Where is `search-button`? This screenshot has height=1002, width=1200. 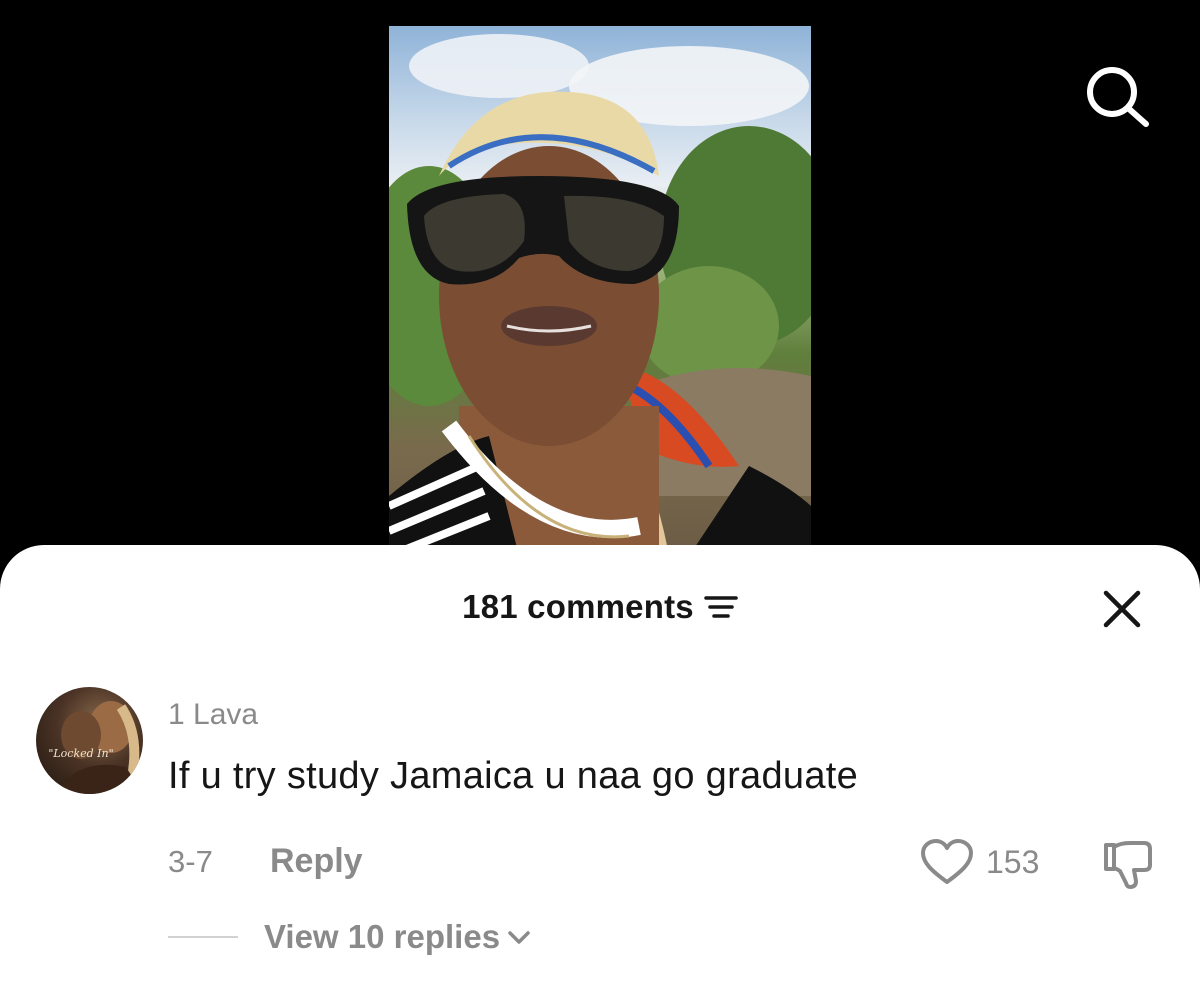
search-button is located at coordinates (1118, 96).